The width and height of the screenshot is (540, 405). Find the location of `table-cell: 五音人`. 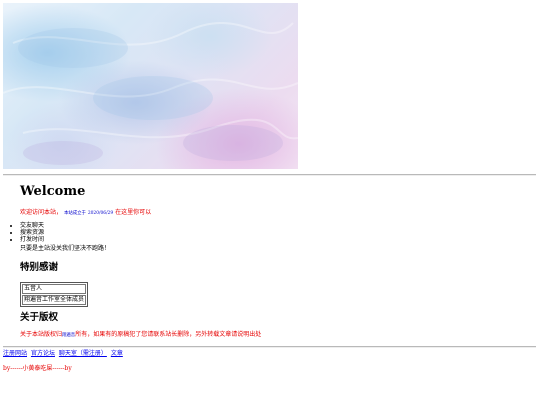

table-cell: 五音人 is located at coordinates (54, 289).